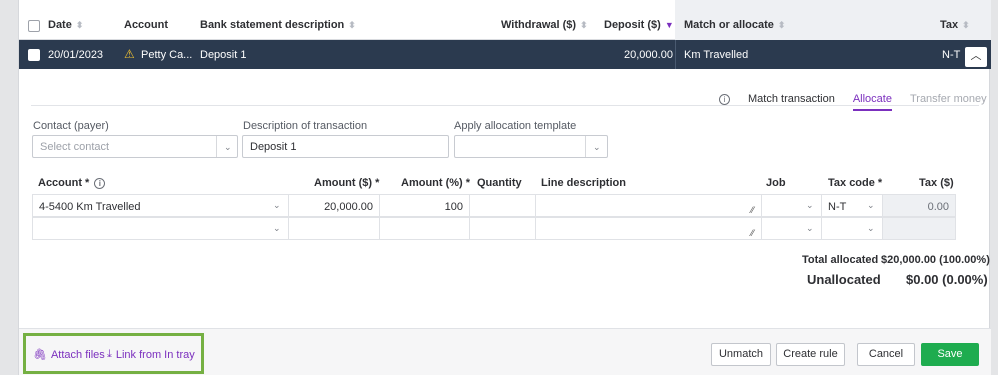 The image size is (998, 375). Describe the element at coordinates (886, 354) in the screenshot. I see `cancel-button: Cancel` at that location.